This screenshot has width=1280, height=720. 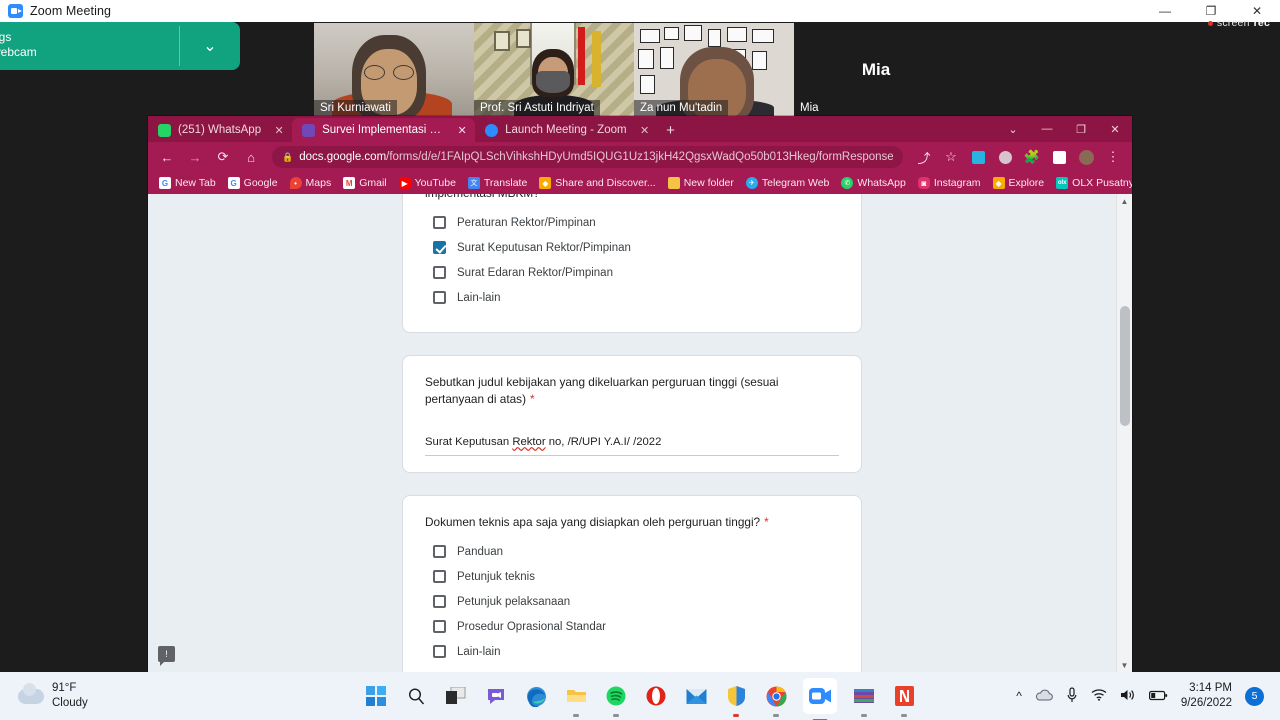 What do you see at coordinates (439, 248) in the screenshot?
I see `checkbox-surat-keputusan-rektor` at bounding box center [439, 248].